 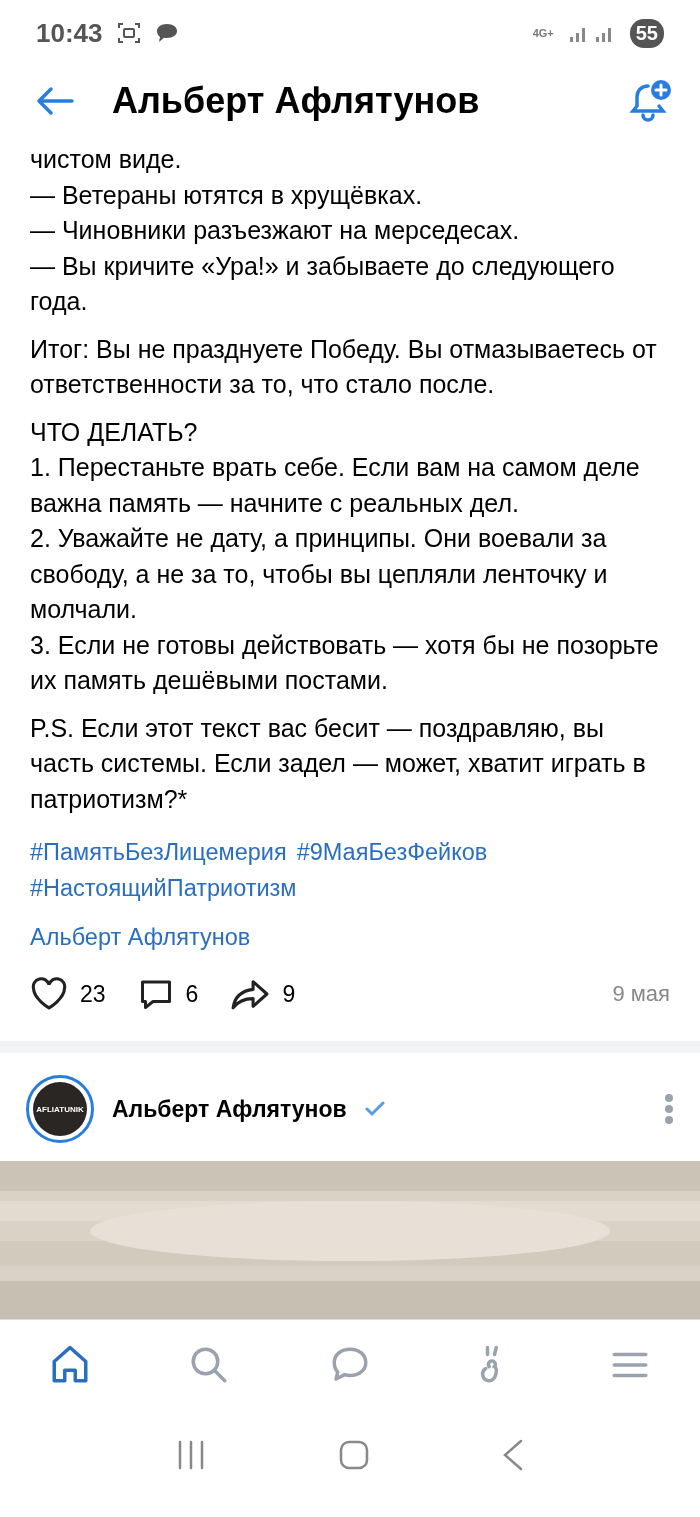 What do you see at coordinates (335, 485) in the screenshot?
I see `post-text: 1. Перестаньте врать себе. Если вам на самом деле важна память — начните с реальных дел.` at bounding box center [335, 485].